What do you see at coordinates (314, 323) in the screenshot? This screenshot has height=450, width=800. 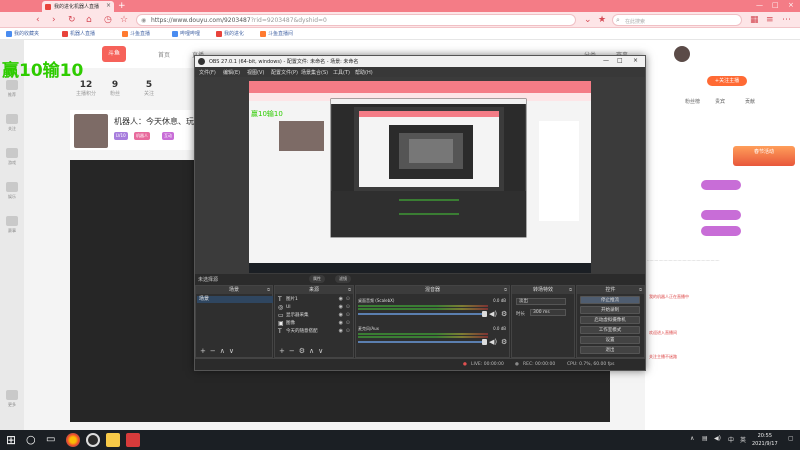 I see `source-item: ▣ 图像 ◉ ⊙` at bounding box center [314, 323].